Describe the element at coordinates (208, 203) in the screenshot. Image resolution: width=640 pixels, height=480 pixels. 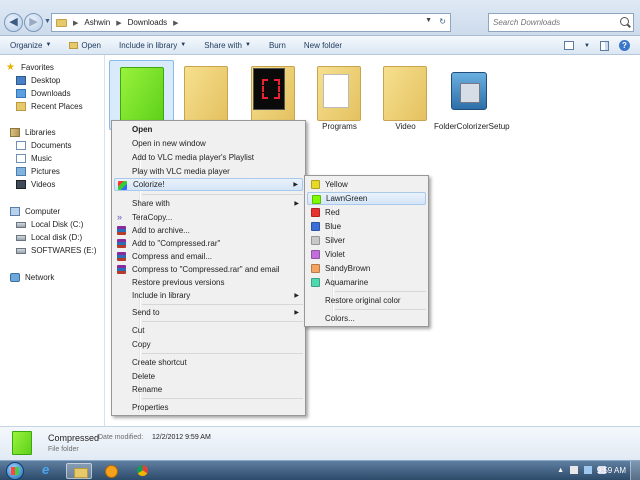
I see `menu-share-with: Share with ▶` at that location.